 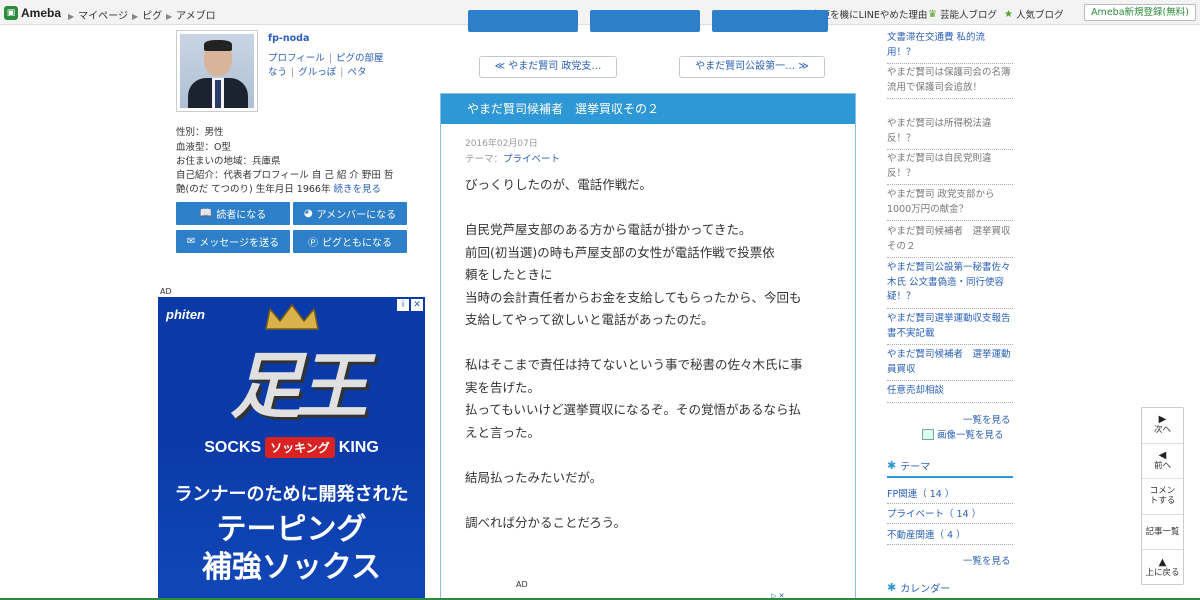 I want to click on theme-item: プライベート（ 14 ）, so click(x=950, y=515).